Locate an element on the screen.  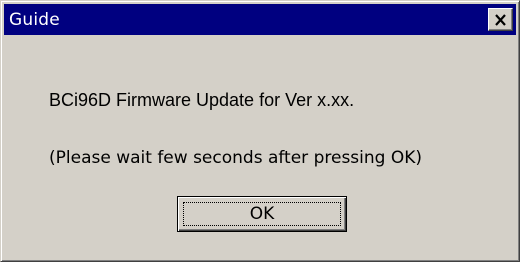
close-button is located at coordinates (500, 19).